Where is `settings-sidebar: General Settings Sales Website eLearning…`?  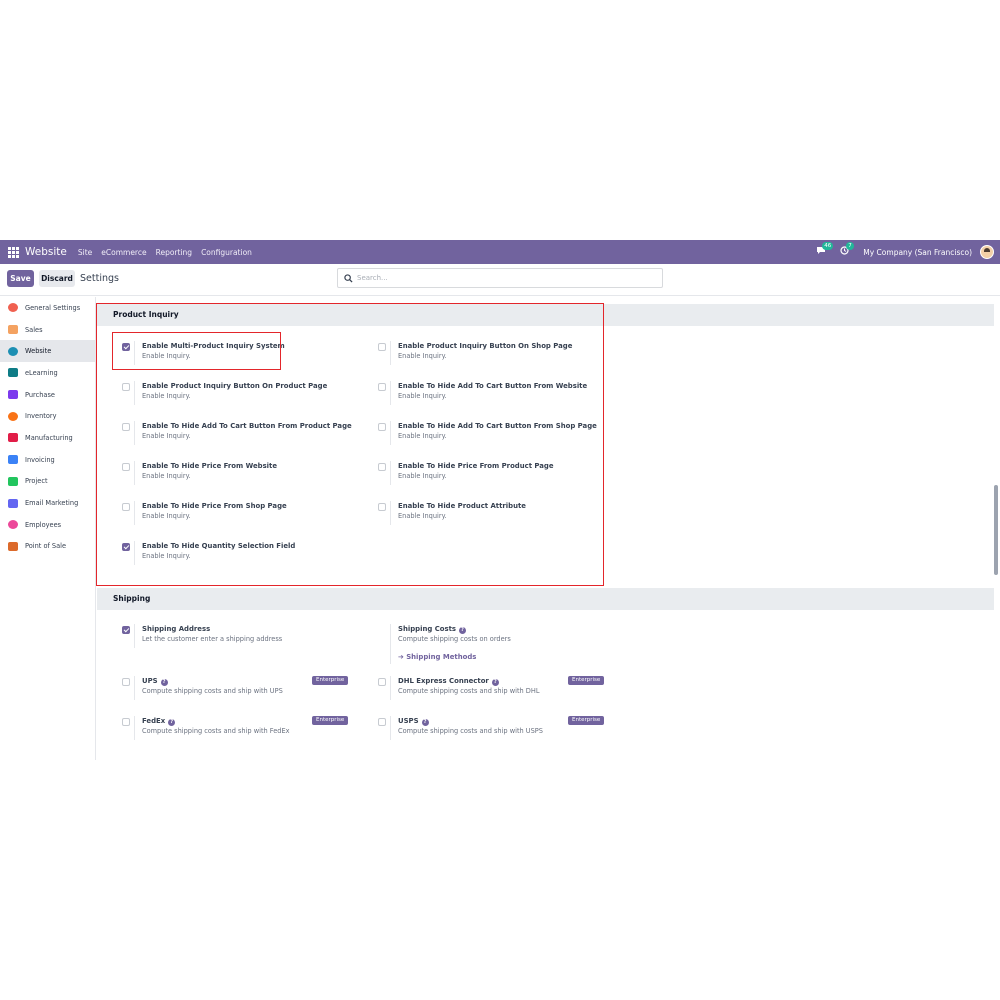
settings-sidebar: General Settings Sales Website eLearning… is located at coordinates (48, 528).